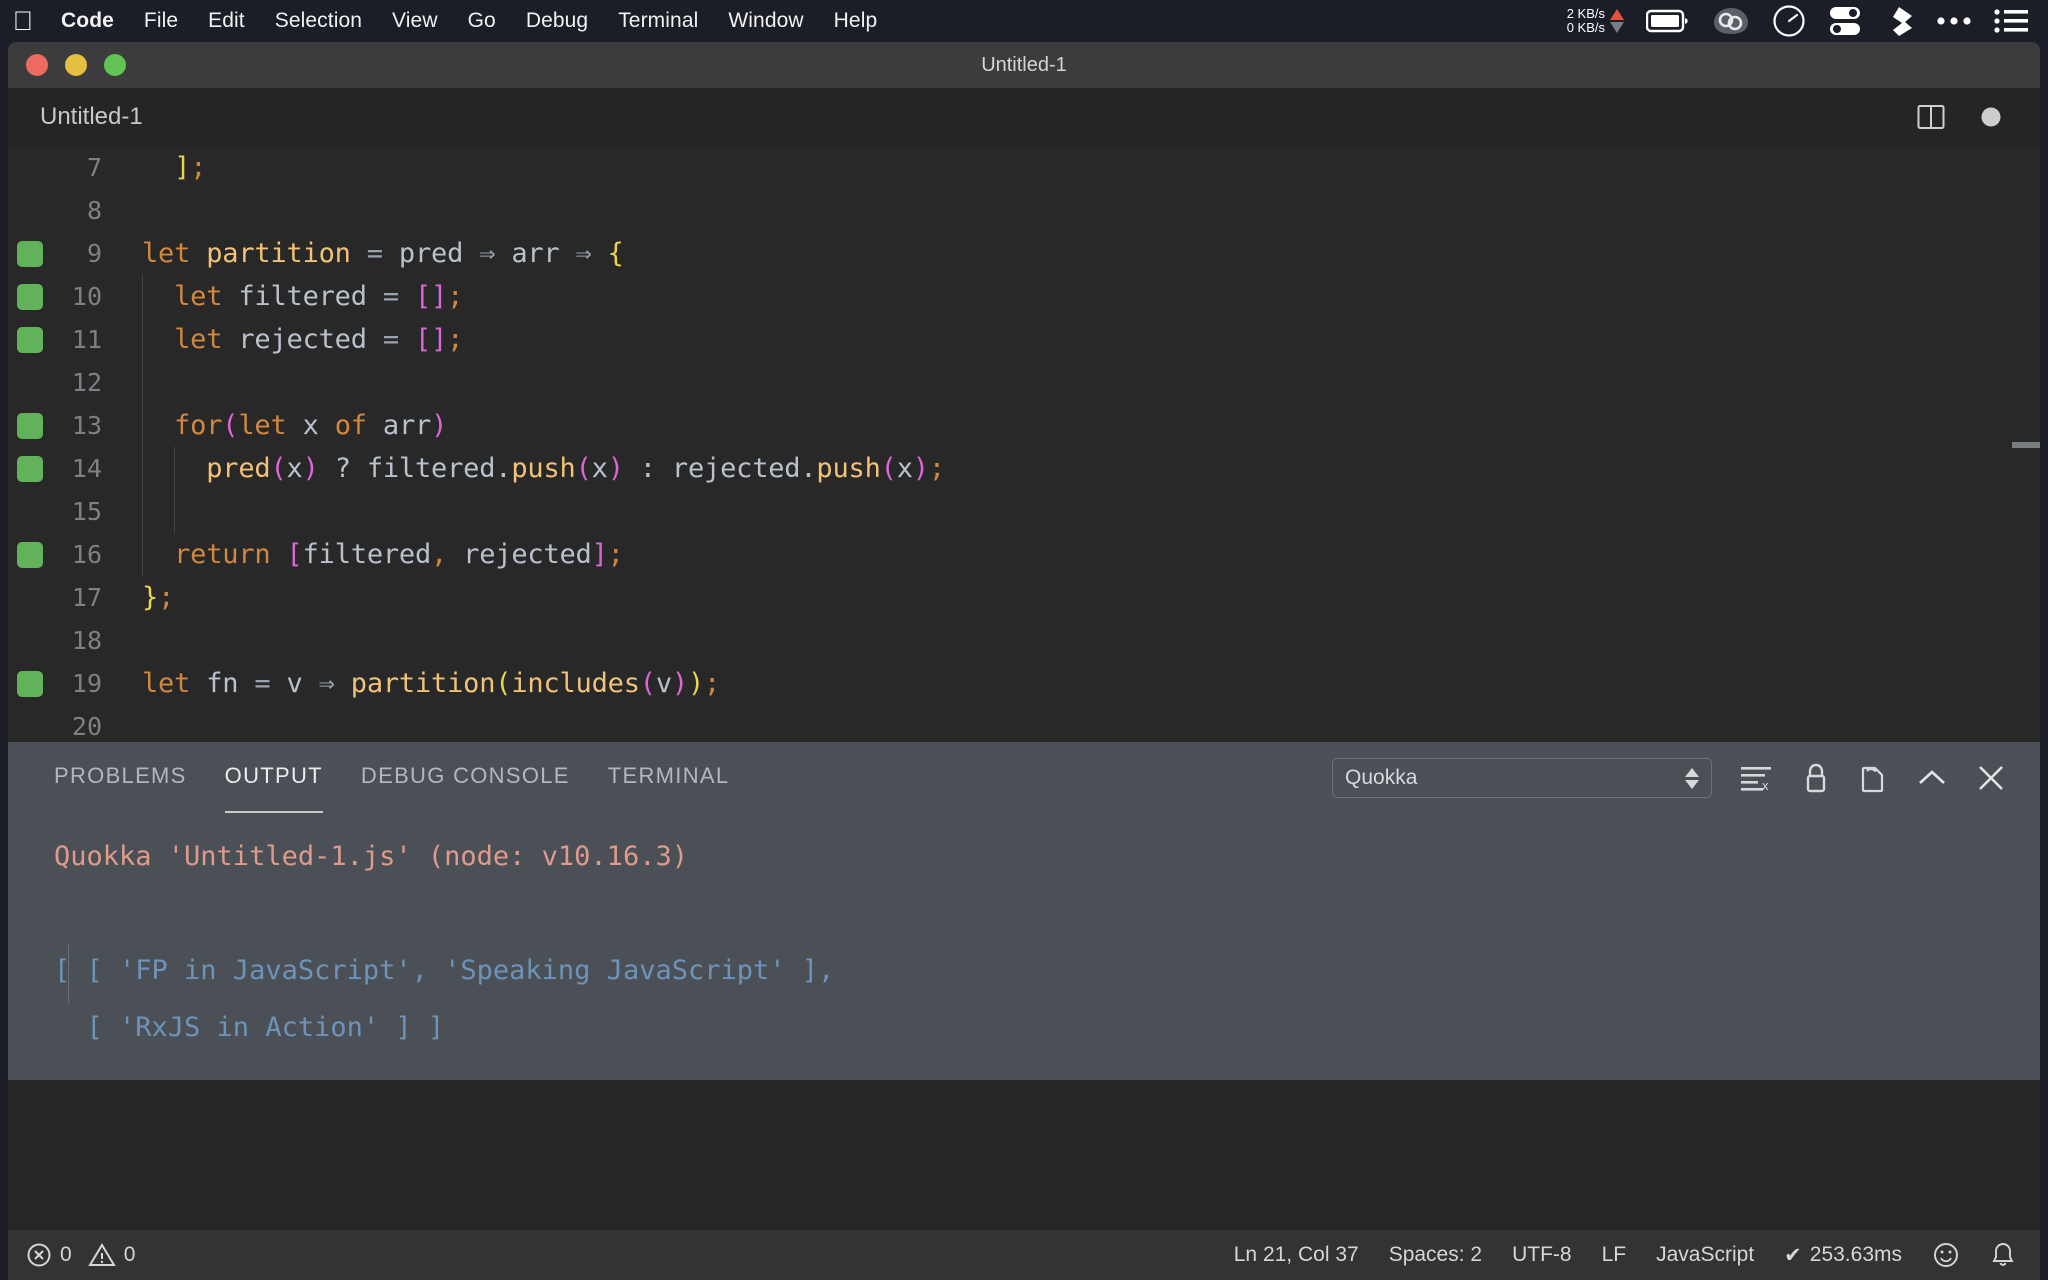 The height and width of the screenshot is (1280, 2048). I want to click on editor-tab-untitled-1: Untitled-1, so click(75, 117).